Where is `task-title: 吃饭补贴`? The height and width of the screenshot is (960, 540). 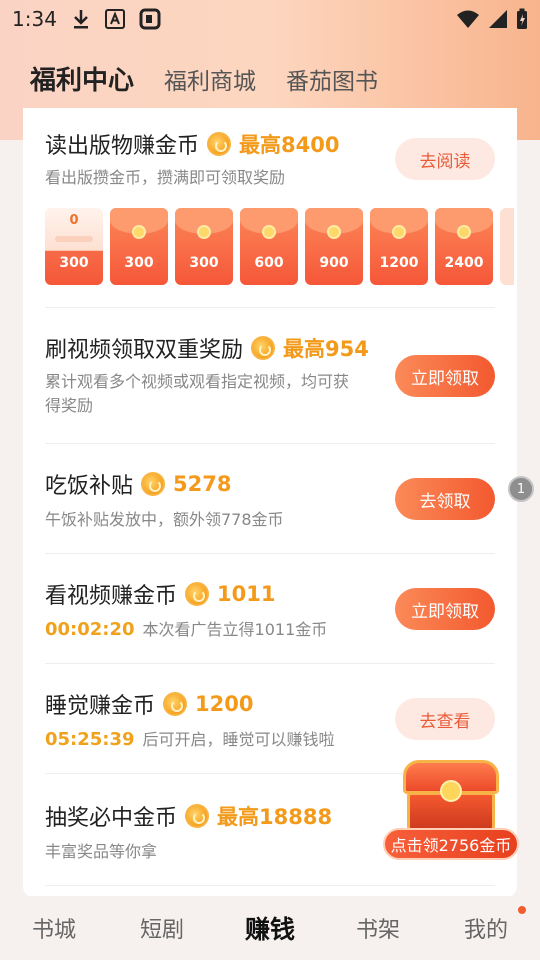
task-title: 吃饭补贴 is located at coordinates (89, 486).